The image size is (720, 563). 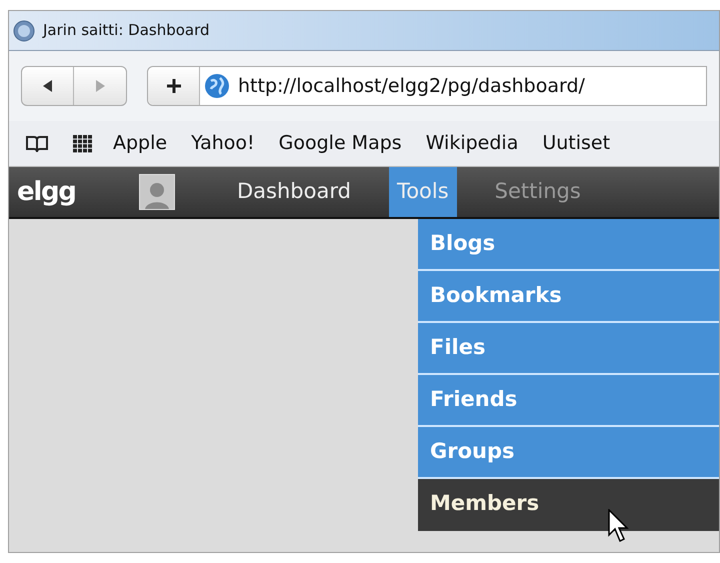 I want to click on bookmark-link: Yahoo!, so click(x=223, y=143).